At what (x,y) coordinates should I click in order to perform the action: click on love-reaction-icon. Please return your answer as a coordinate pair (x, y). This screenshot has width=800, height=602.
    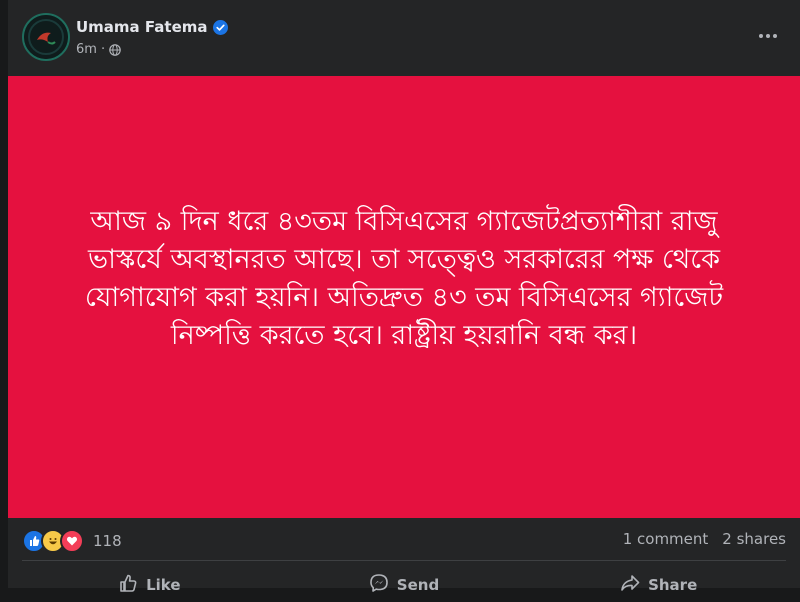
    Looking at the image, I should click on (72, 541).